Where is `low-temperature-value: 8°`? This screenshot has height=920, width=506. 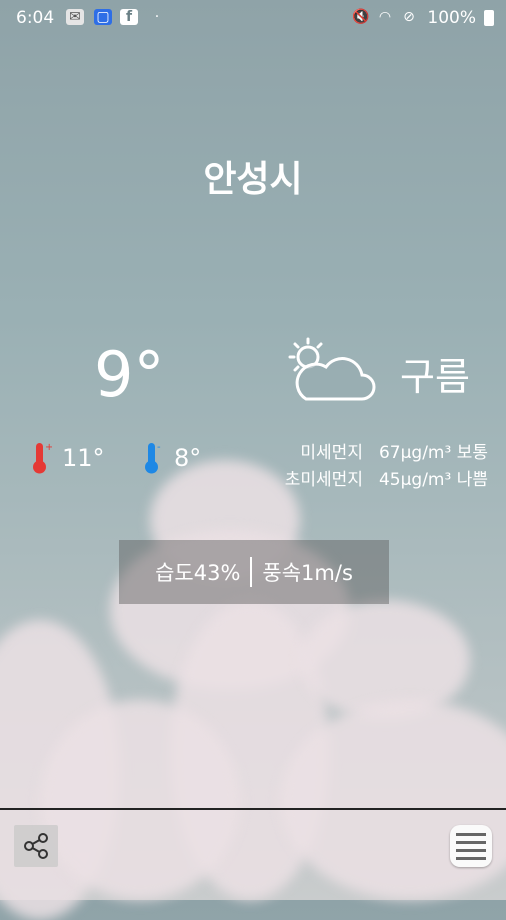 low-temperature-value: 8° is located at coordinates (188, 458).